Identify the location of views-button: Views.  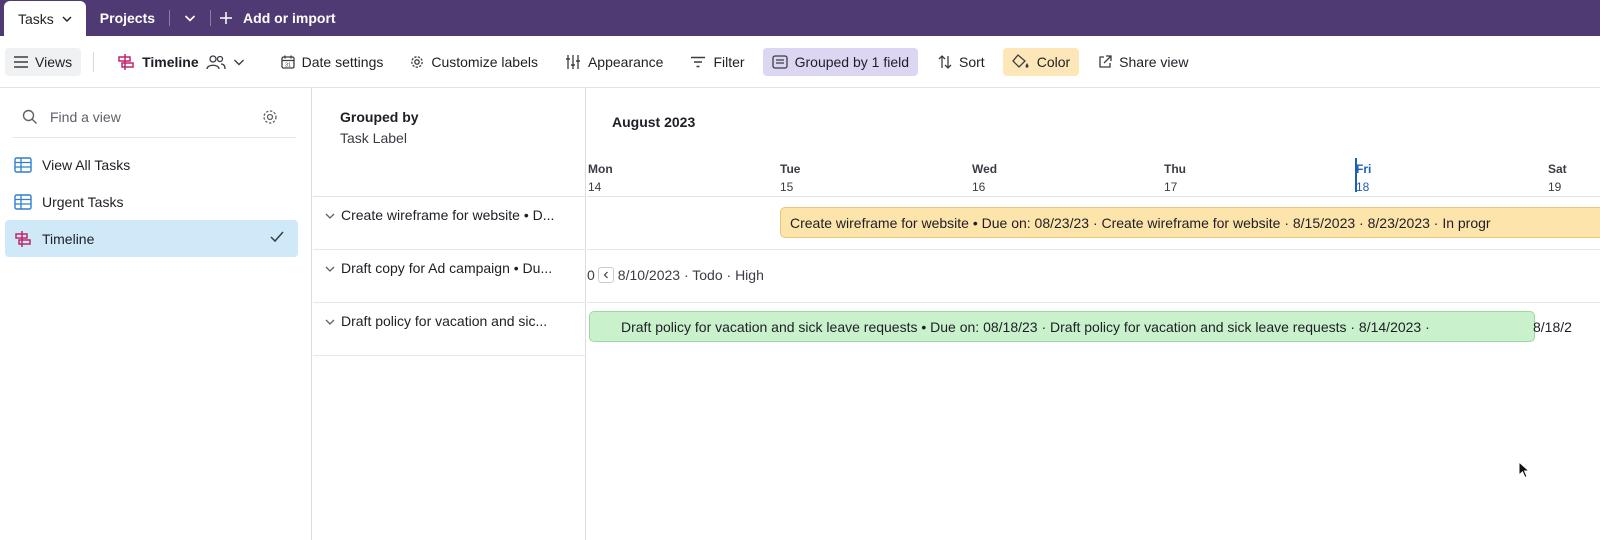
(43, 61).